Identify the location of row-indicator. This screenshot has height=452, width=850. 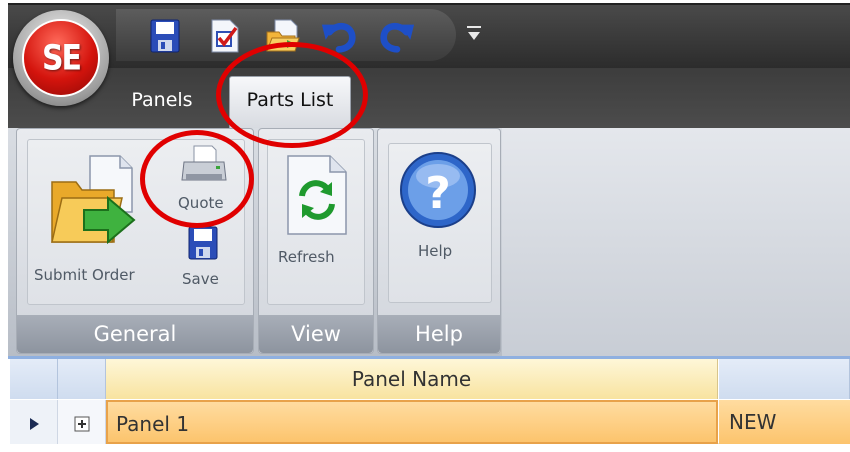
(34, 422).